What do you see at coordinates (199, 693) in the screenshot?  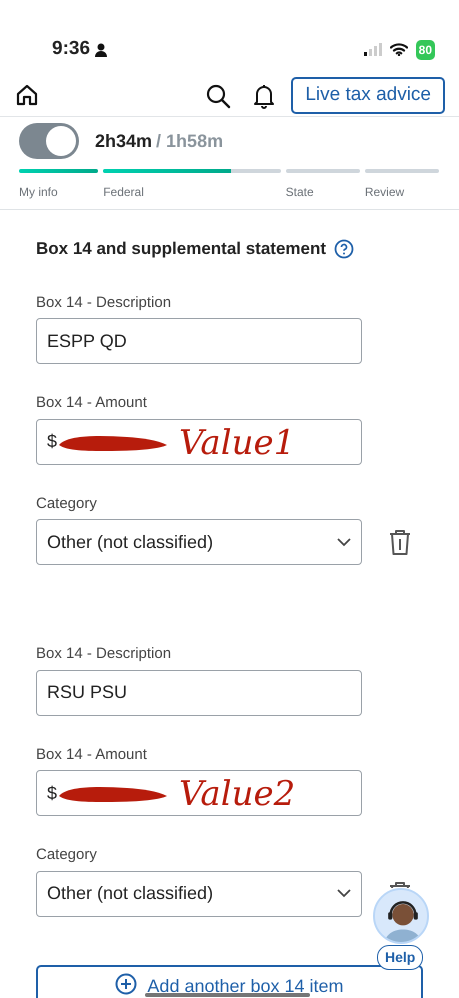 I see `description-field: RSU PSU` at bounding box center [199, 693].